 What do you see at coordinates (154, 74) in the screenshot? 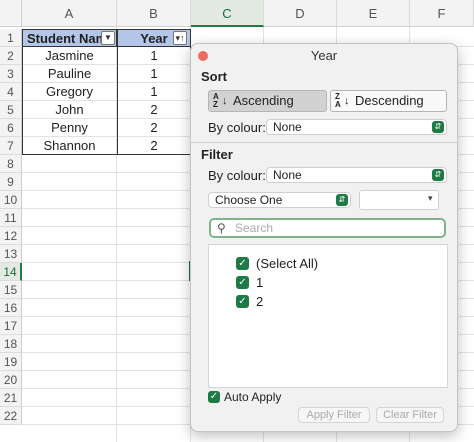
I see `cell-b3: 1` at bounding box center [154, 74].